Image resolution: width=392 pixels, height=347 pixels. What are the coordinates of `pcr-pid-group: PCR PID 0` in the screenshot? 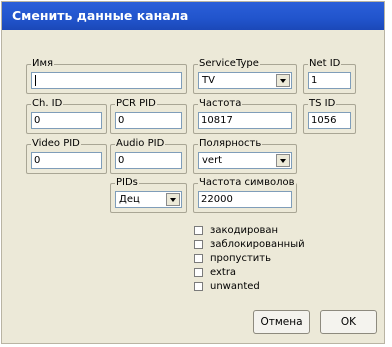 It's located at (148, 116).